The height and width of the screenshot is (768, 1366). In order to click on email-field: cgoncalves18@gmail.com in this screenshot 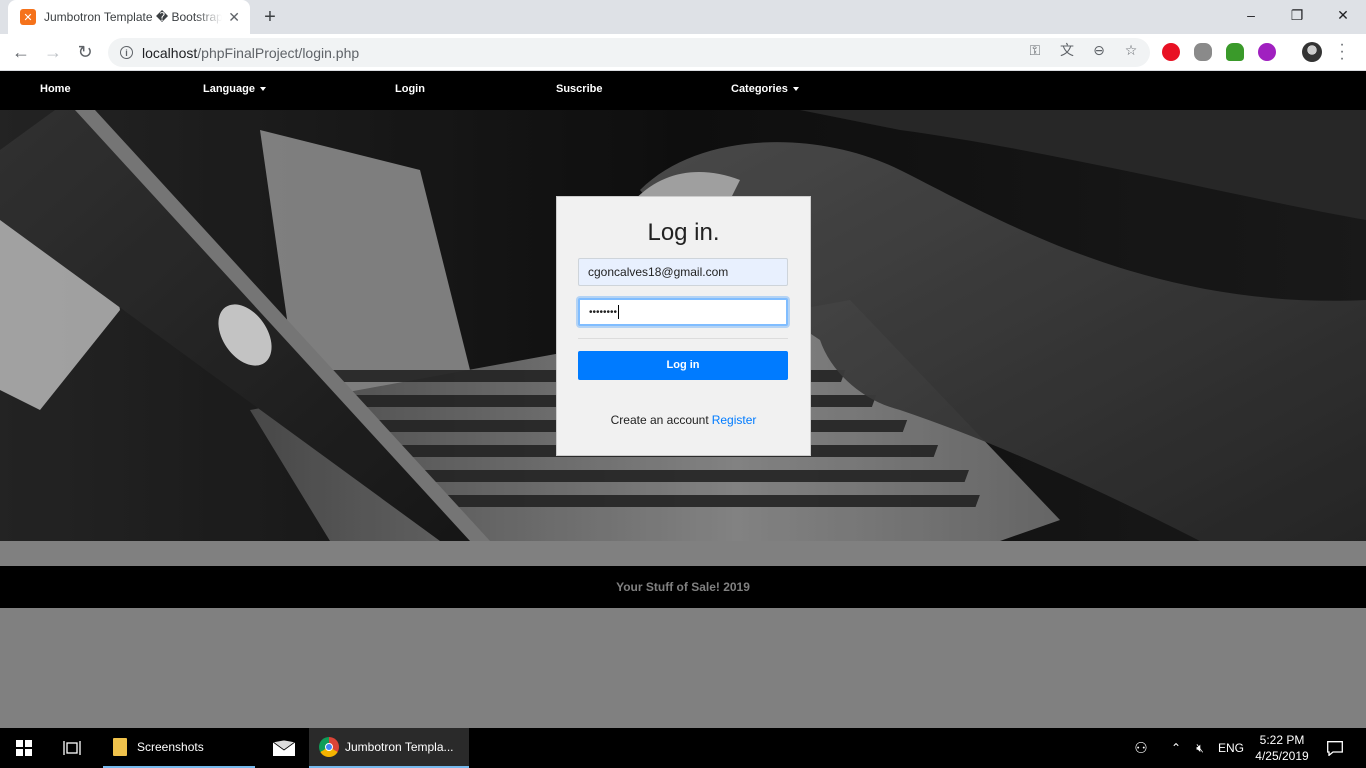, I will do `click(683, 272)`.